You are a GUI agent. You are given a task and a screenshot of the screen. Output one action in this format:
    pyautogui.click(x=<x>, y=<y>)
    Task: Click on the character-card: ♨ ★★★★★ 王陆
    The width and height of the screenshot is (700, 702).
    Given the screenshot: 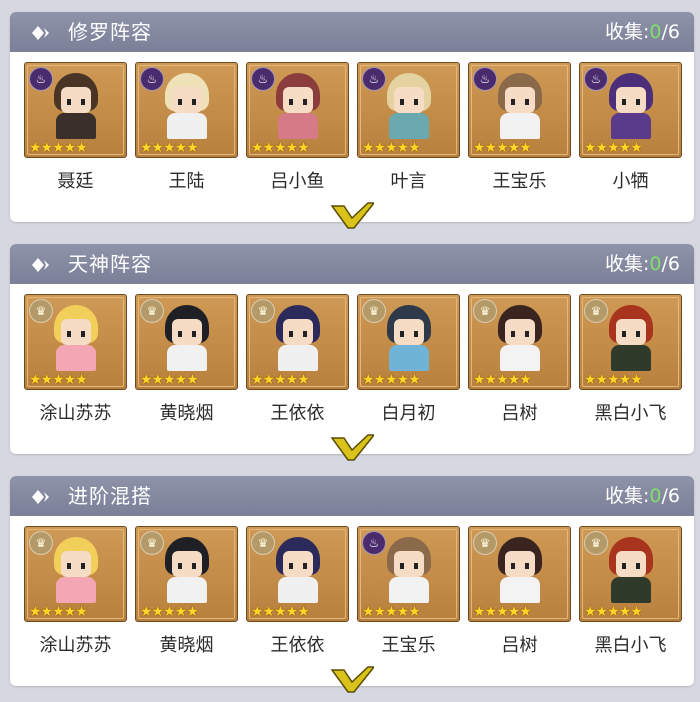 What is the action you would take?
    pyautogui.click(x=186, y=135)
    